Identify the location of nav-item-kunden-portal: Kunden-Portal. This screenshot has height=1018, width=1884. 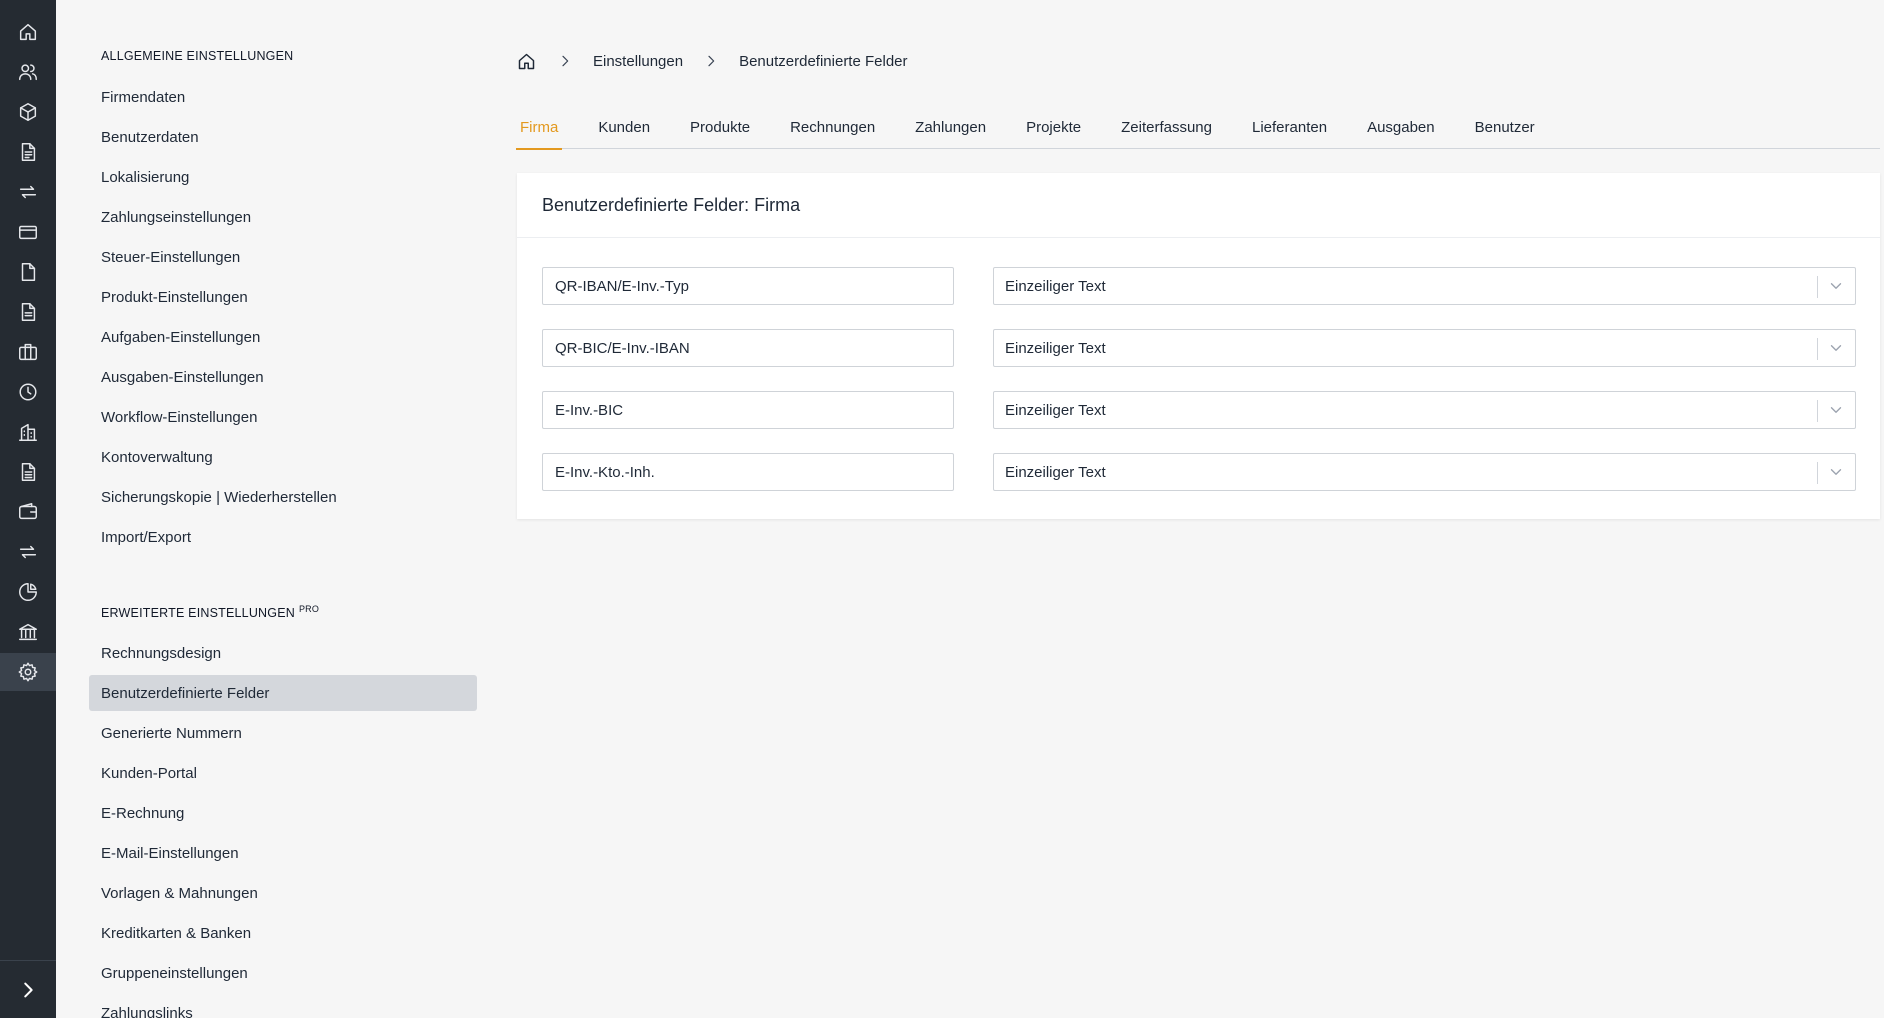
(283, 773).